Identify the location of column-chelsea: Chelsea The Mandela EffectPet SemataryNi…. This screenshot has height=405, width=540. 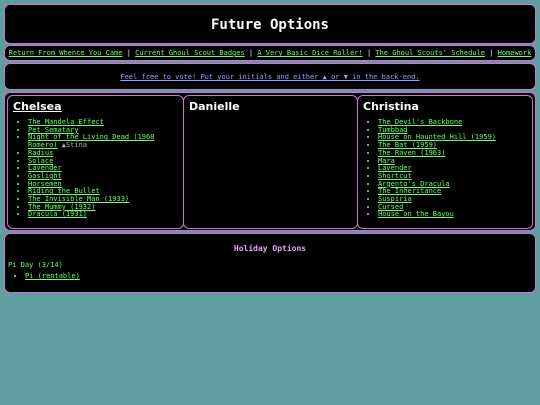
(95, 162).